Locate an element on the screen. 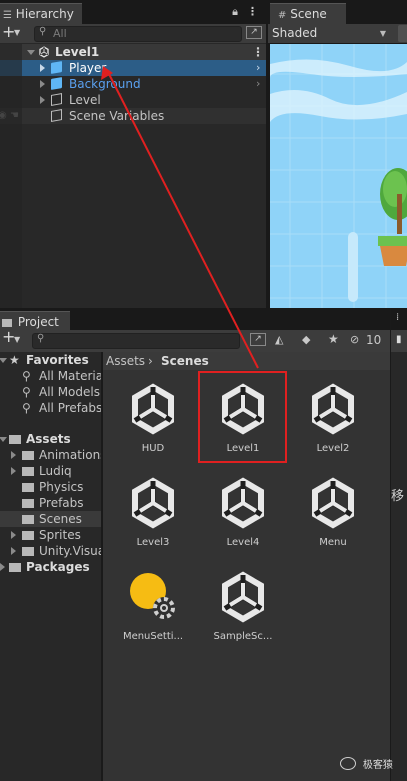 This screenshot has height=781, width=407. hierarchy-item-label: Player is located at coordinates (88, 68).